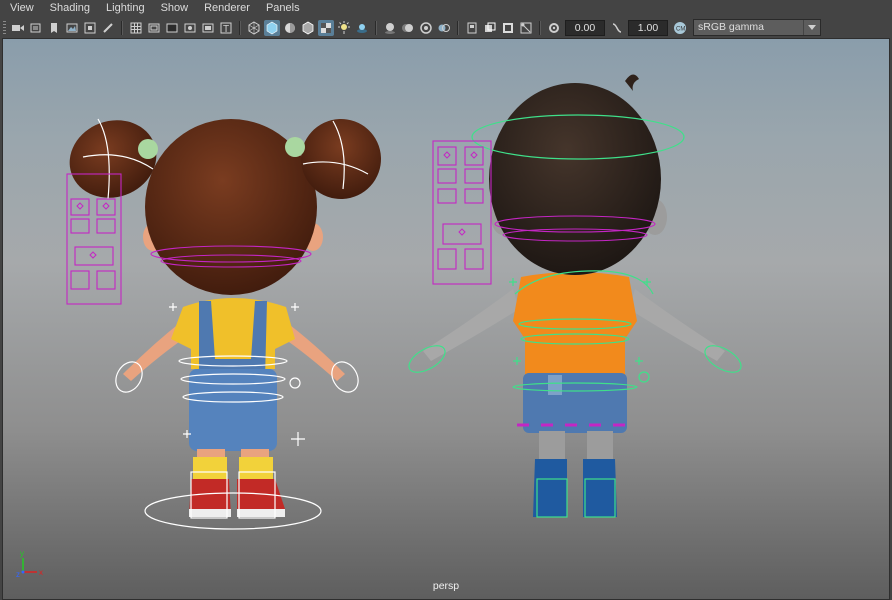 This screenshot has height=600, width=892. I want to click on panel-toolbar: T 0.00 1.00 CM sRGB gamma, so click(446, 27).